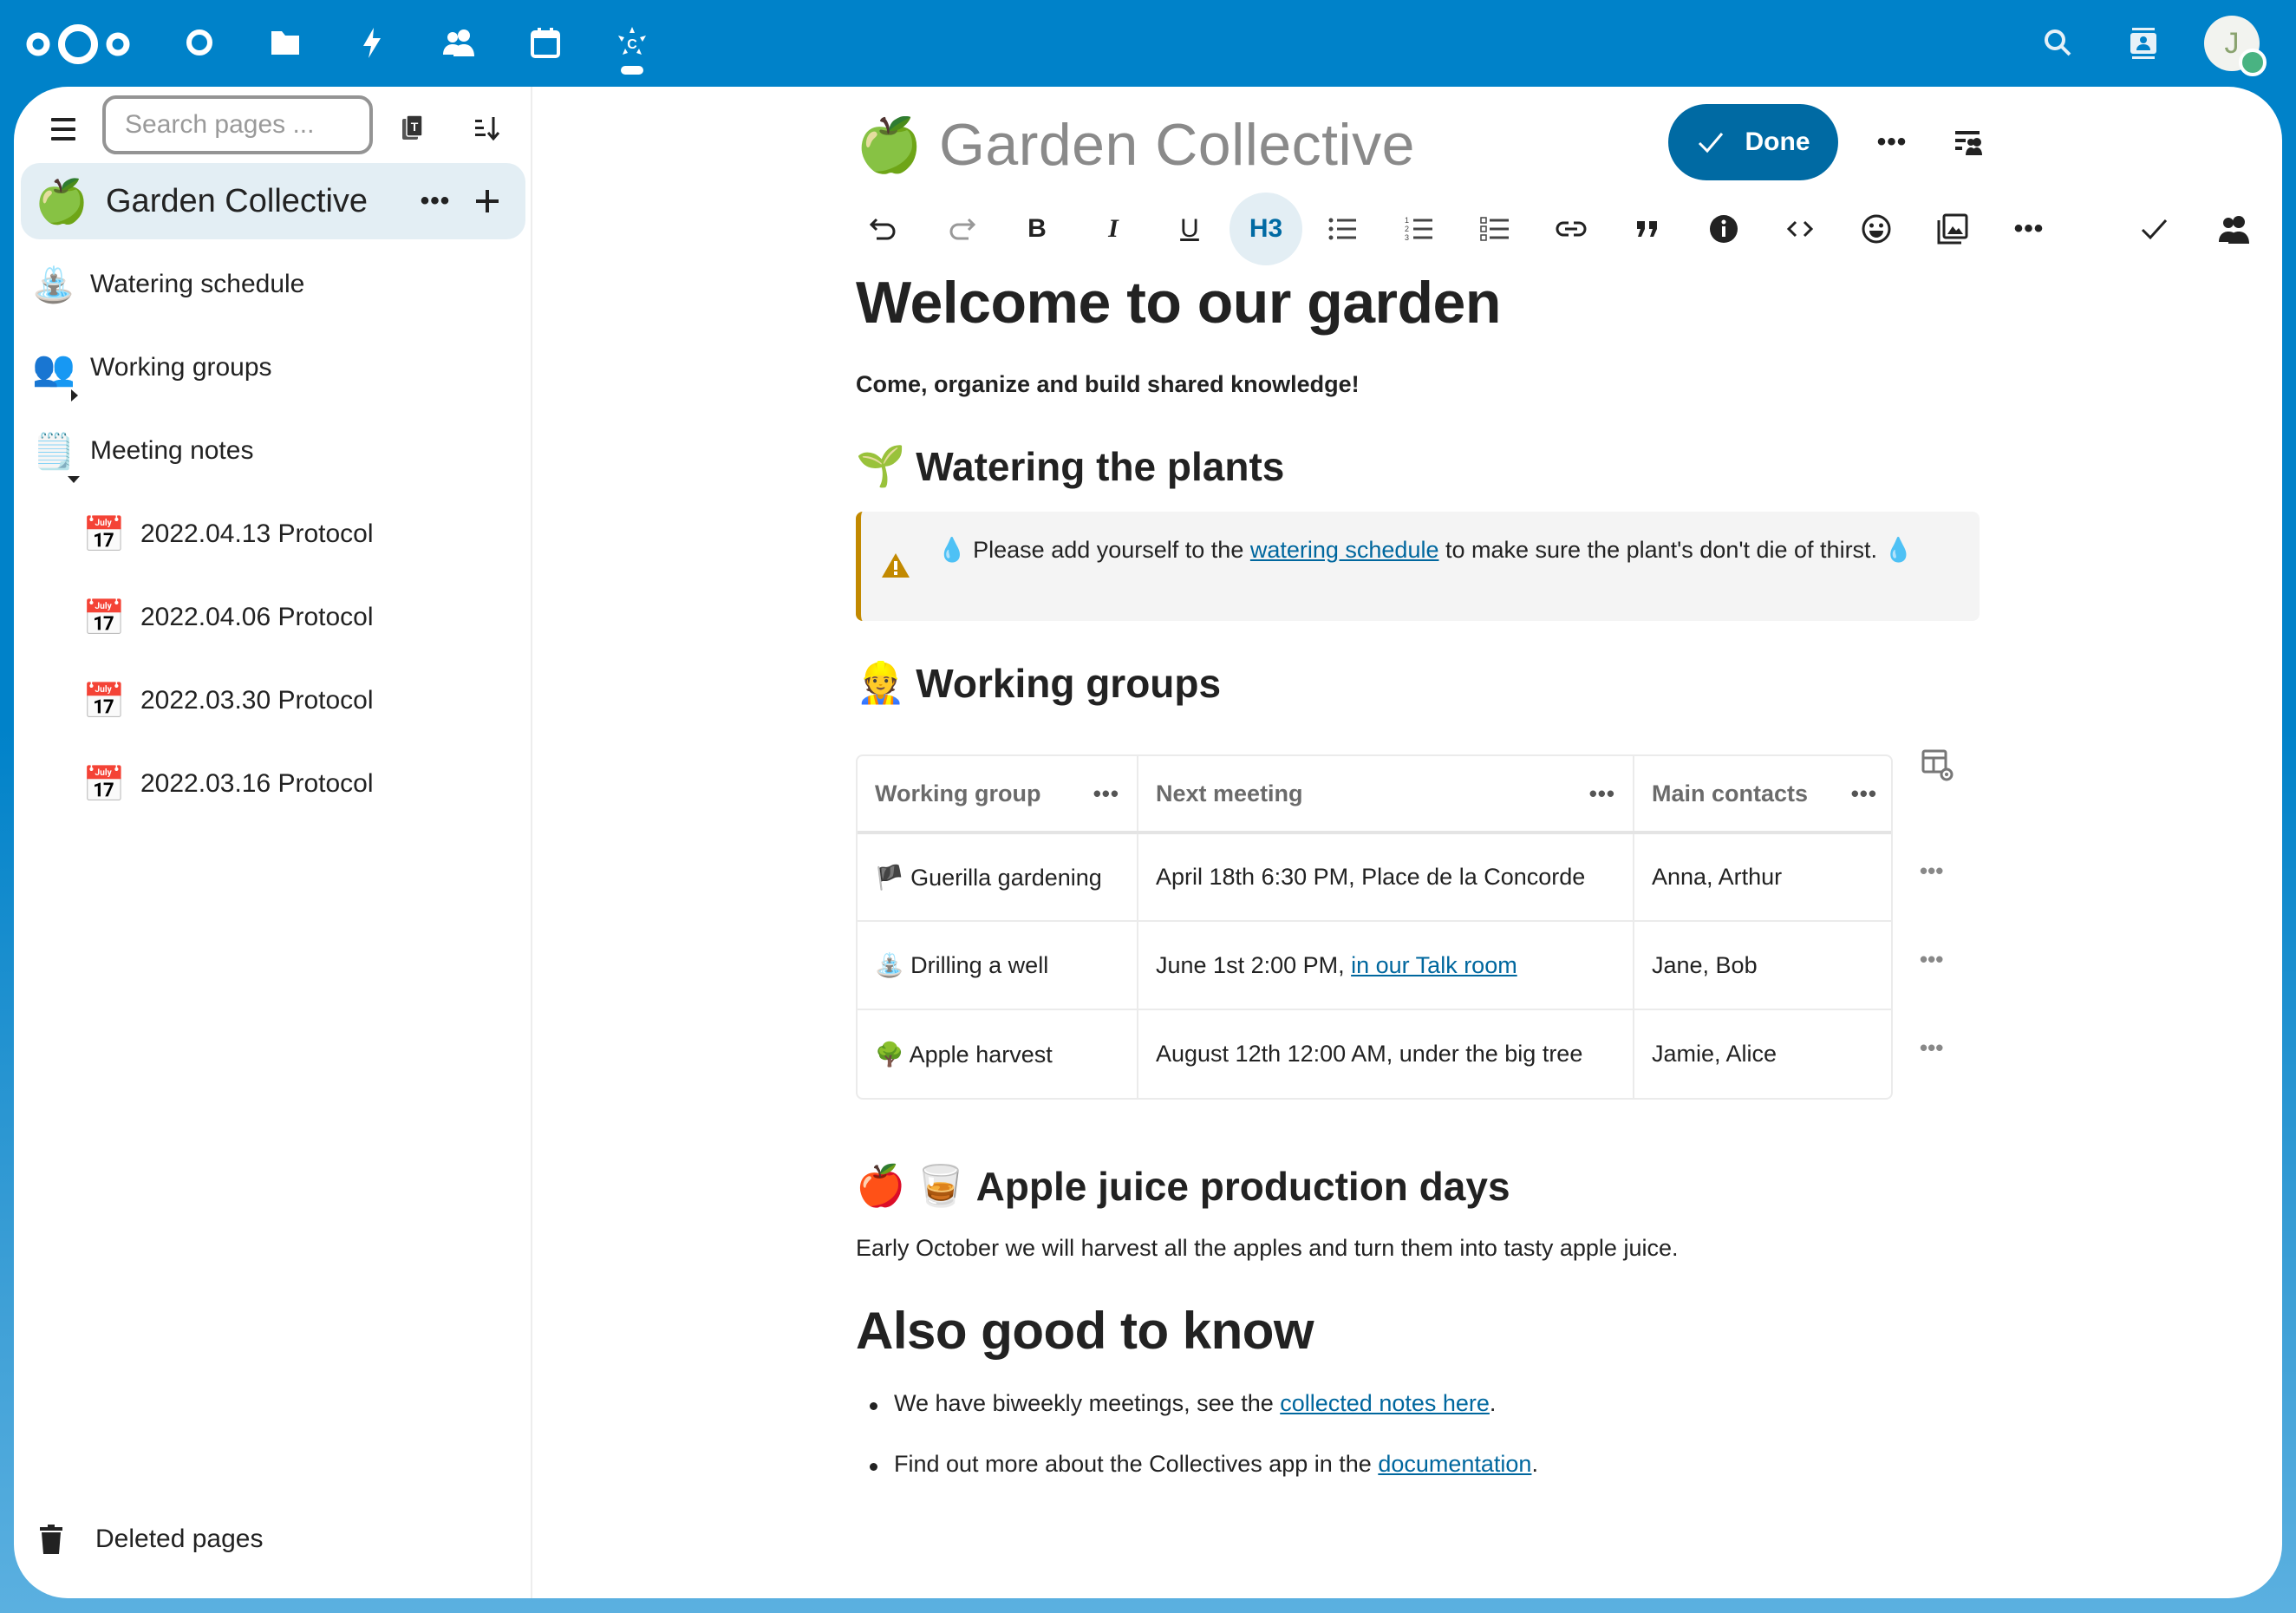 The image size is (2296, 1613). What do you see at coordinates (998, 1053) in the screenshot?
I see `table-cell: 🌳 Apple harvest` at bounding box center [998, 1053].